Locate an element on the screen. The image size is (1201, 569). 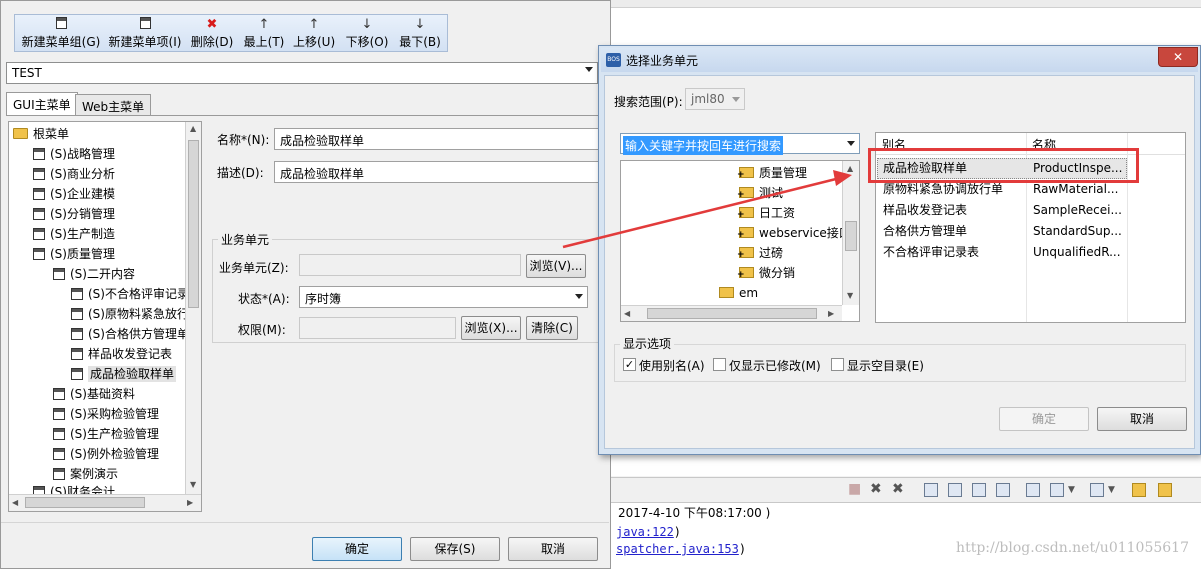
tree-item-root: 根菜单 is located at coordinates (41, 134).